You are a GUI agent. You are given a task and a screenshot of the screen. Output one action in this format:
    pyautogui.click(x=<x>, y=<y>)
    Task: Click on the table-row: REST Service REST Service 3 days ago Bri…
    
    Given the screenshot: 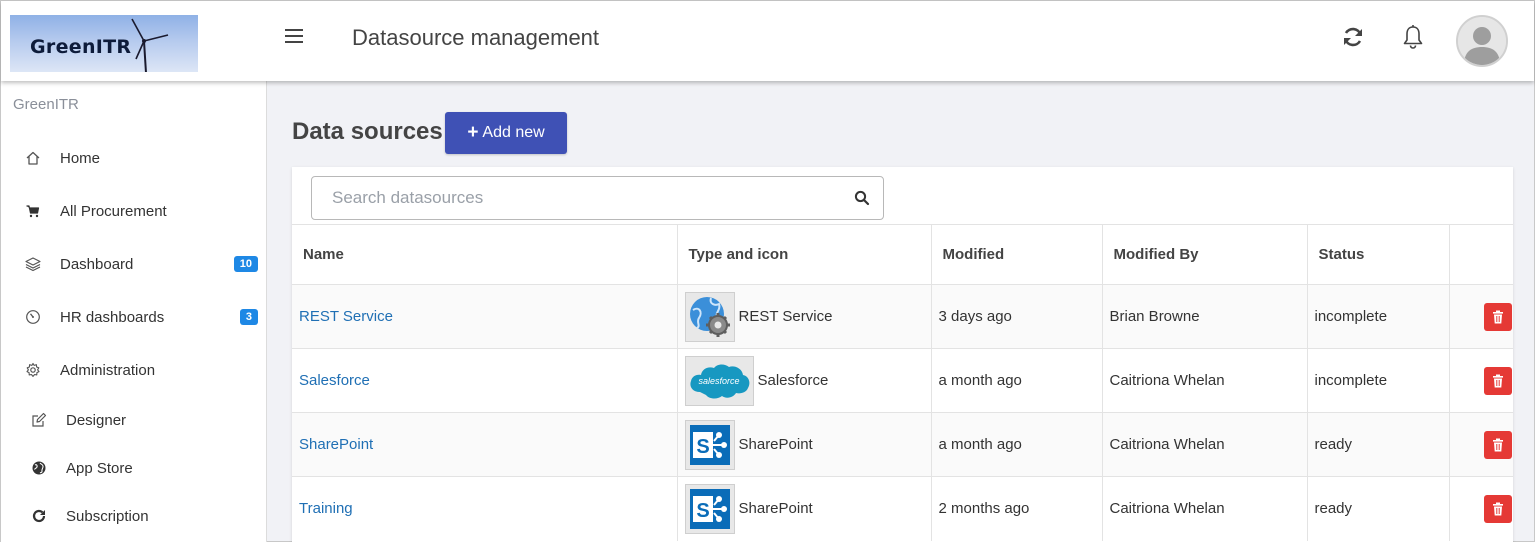 What is the action you would take?
    pyautogui.click(x=902, y=316)
    